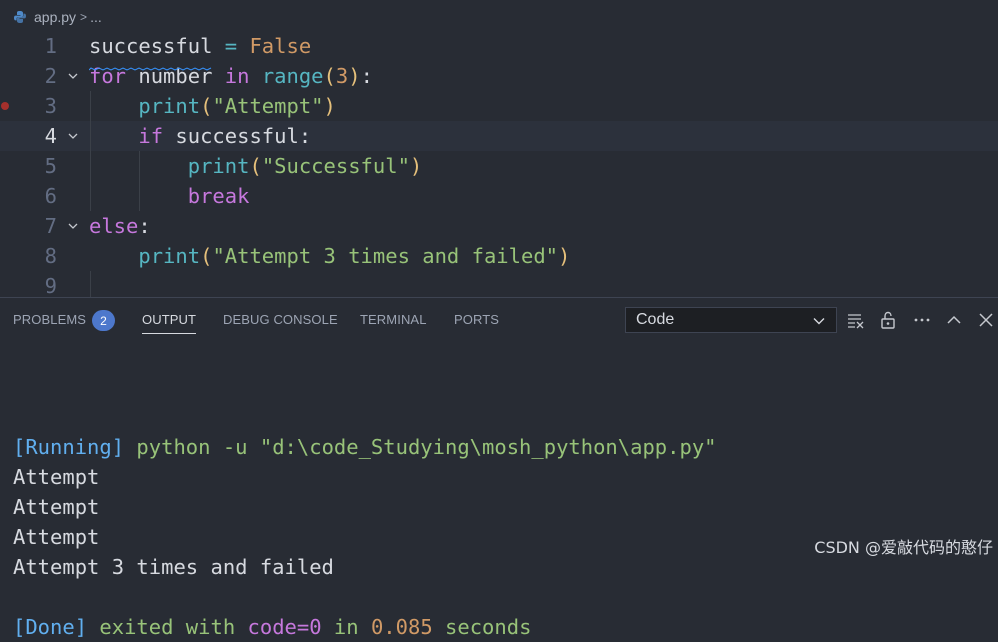  Describe the element at coordinates (268, 106) in the screenshot. I see `code-token: "Attempt"` at that location.